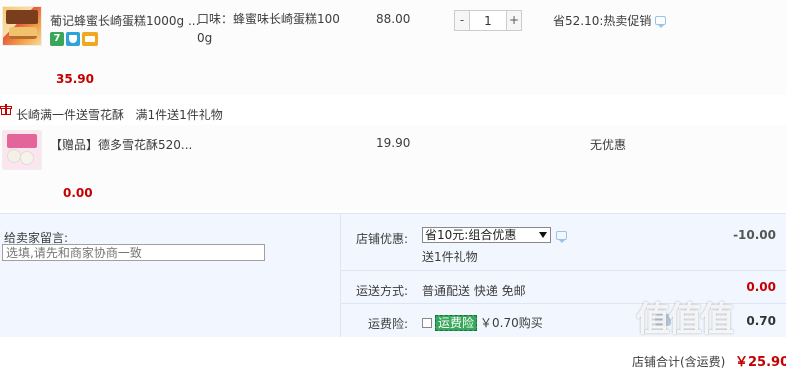  What do you see at coordinates (119, 115) in the screenshot?
I see `promo-text: 长崎满一件送雪花酥 满1件送1件礼物` at bounding box center [119, 115].